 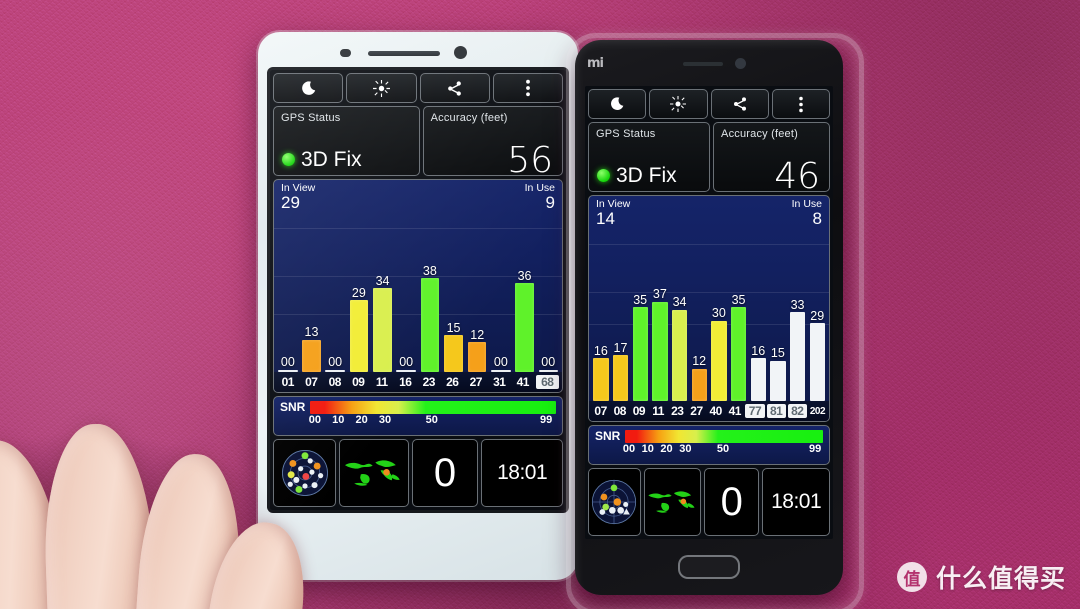 I want to click on satellite-bar: 29, so click(x=817, y=320).